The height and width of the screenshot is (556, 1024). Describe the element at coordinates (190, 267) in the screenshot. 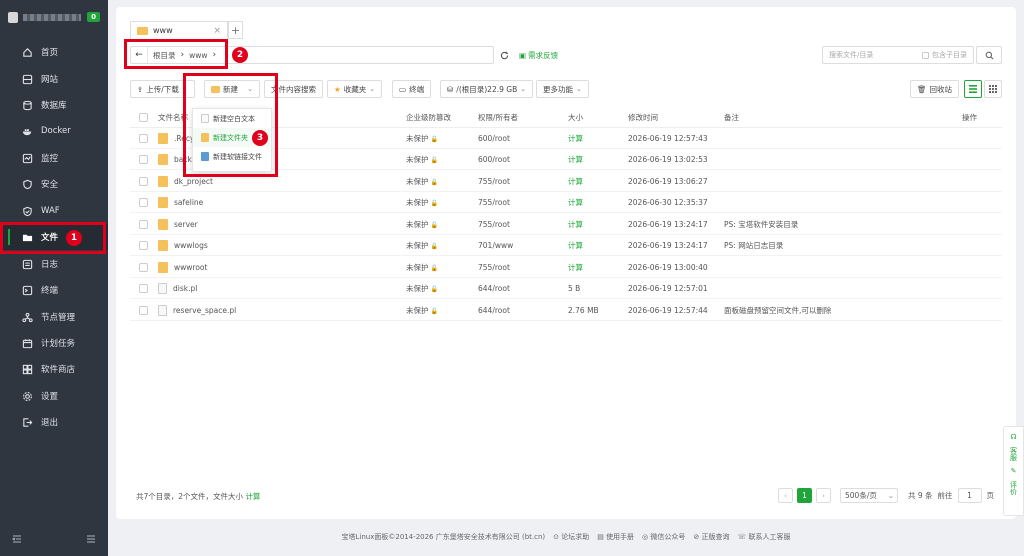

I see `file-name: wwwroot` at that location.